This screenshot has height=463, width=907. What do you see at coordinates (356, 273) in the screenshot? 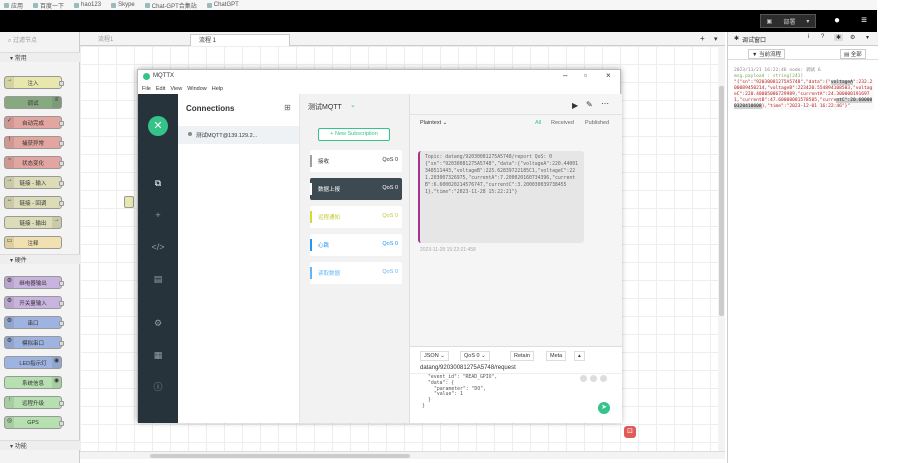
I see `subscription-item: 读取数据 QoS 0` at bounding box center [356, 273].